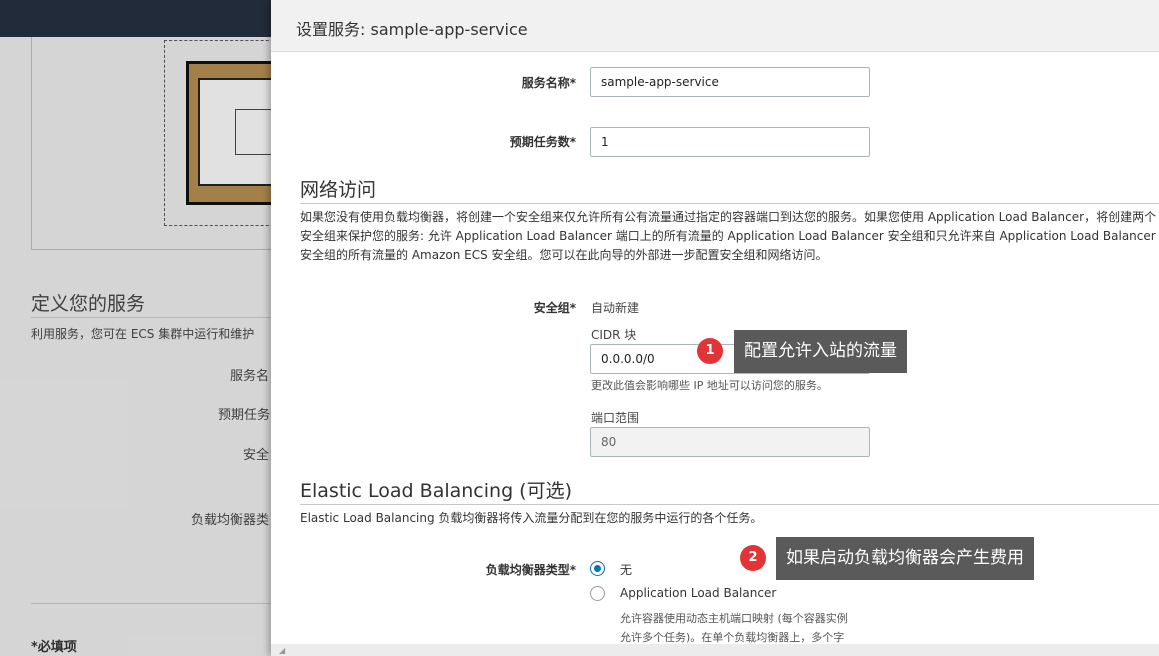  Describe the element at coordinates (753, 558) in the screenshot. I see `annotation-badge-2: 2` at that location.